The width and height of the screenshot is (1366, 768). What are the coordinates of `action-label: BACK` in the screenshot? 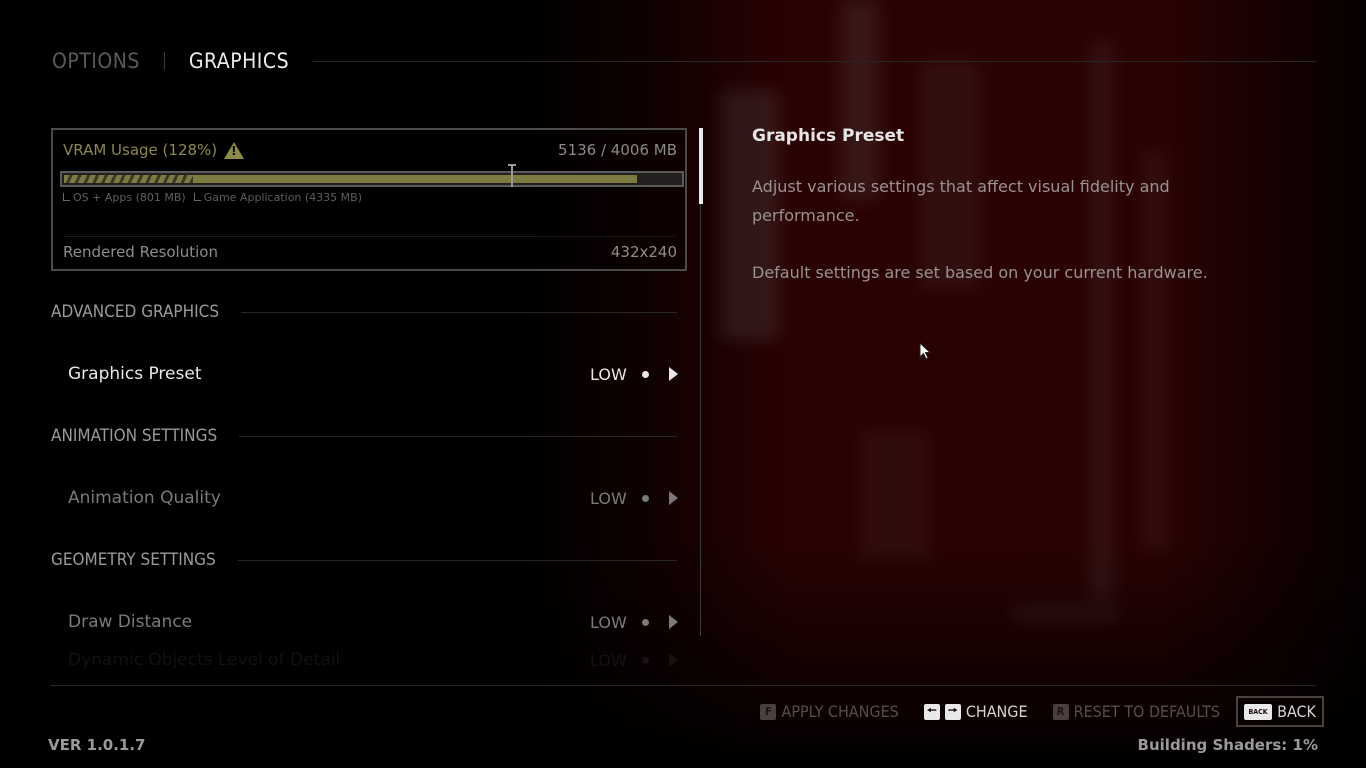 It's located at (1296, 711).